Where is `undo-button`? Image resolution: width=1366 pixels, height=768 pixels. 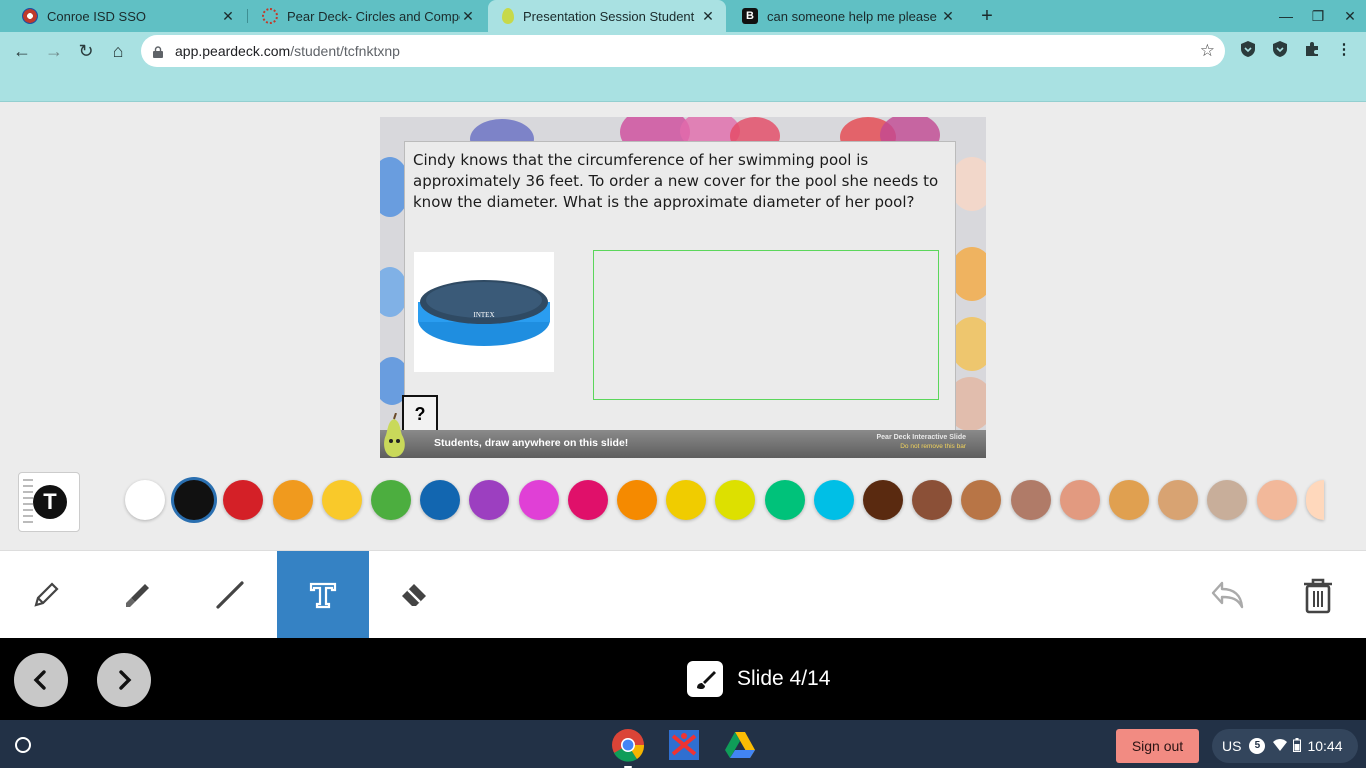
undo-button is located at coordinates (1228, 595).